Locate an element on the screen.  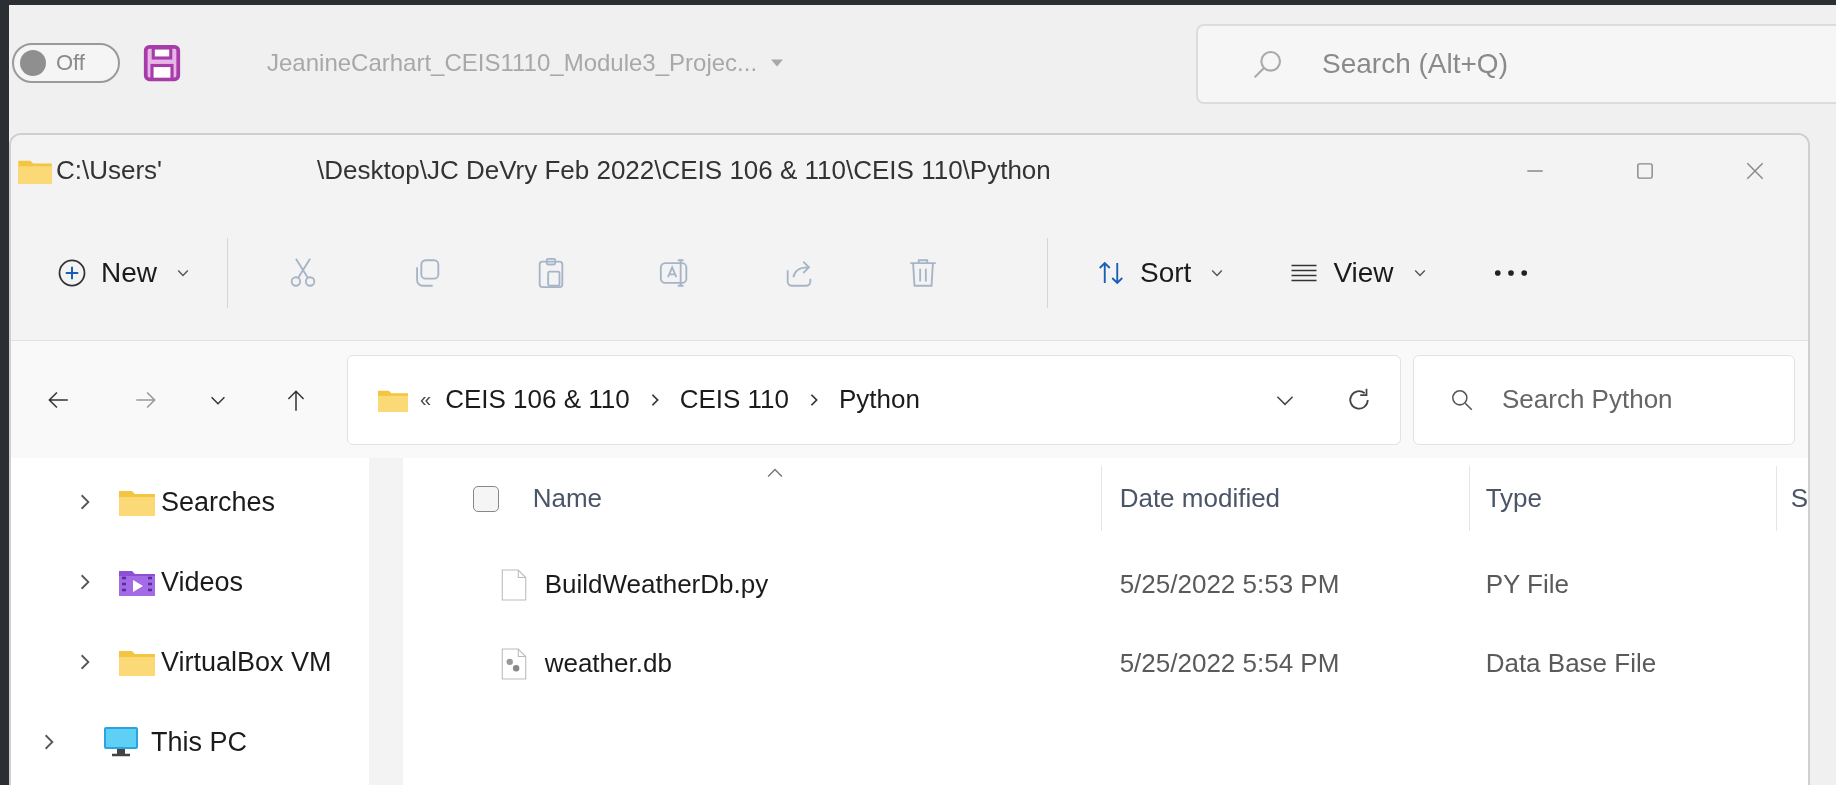
sort-caret-icon is located at coordinates (774, 473).